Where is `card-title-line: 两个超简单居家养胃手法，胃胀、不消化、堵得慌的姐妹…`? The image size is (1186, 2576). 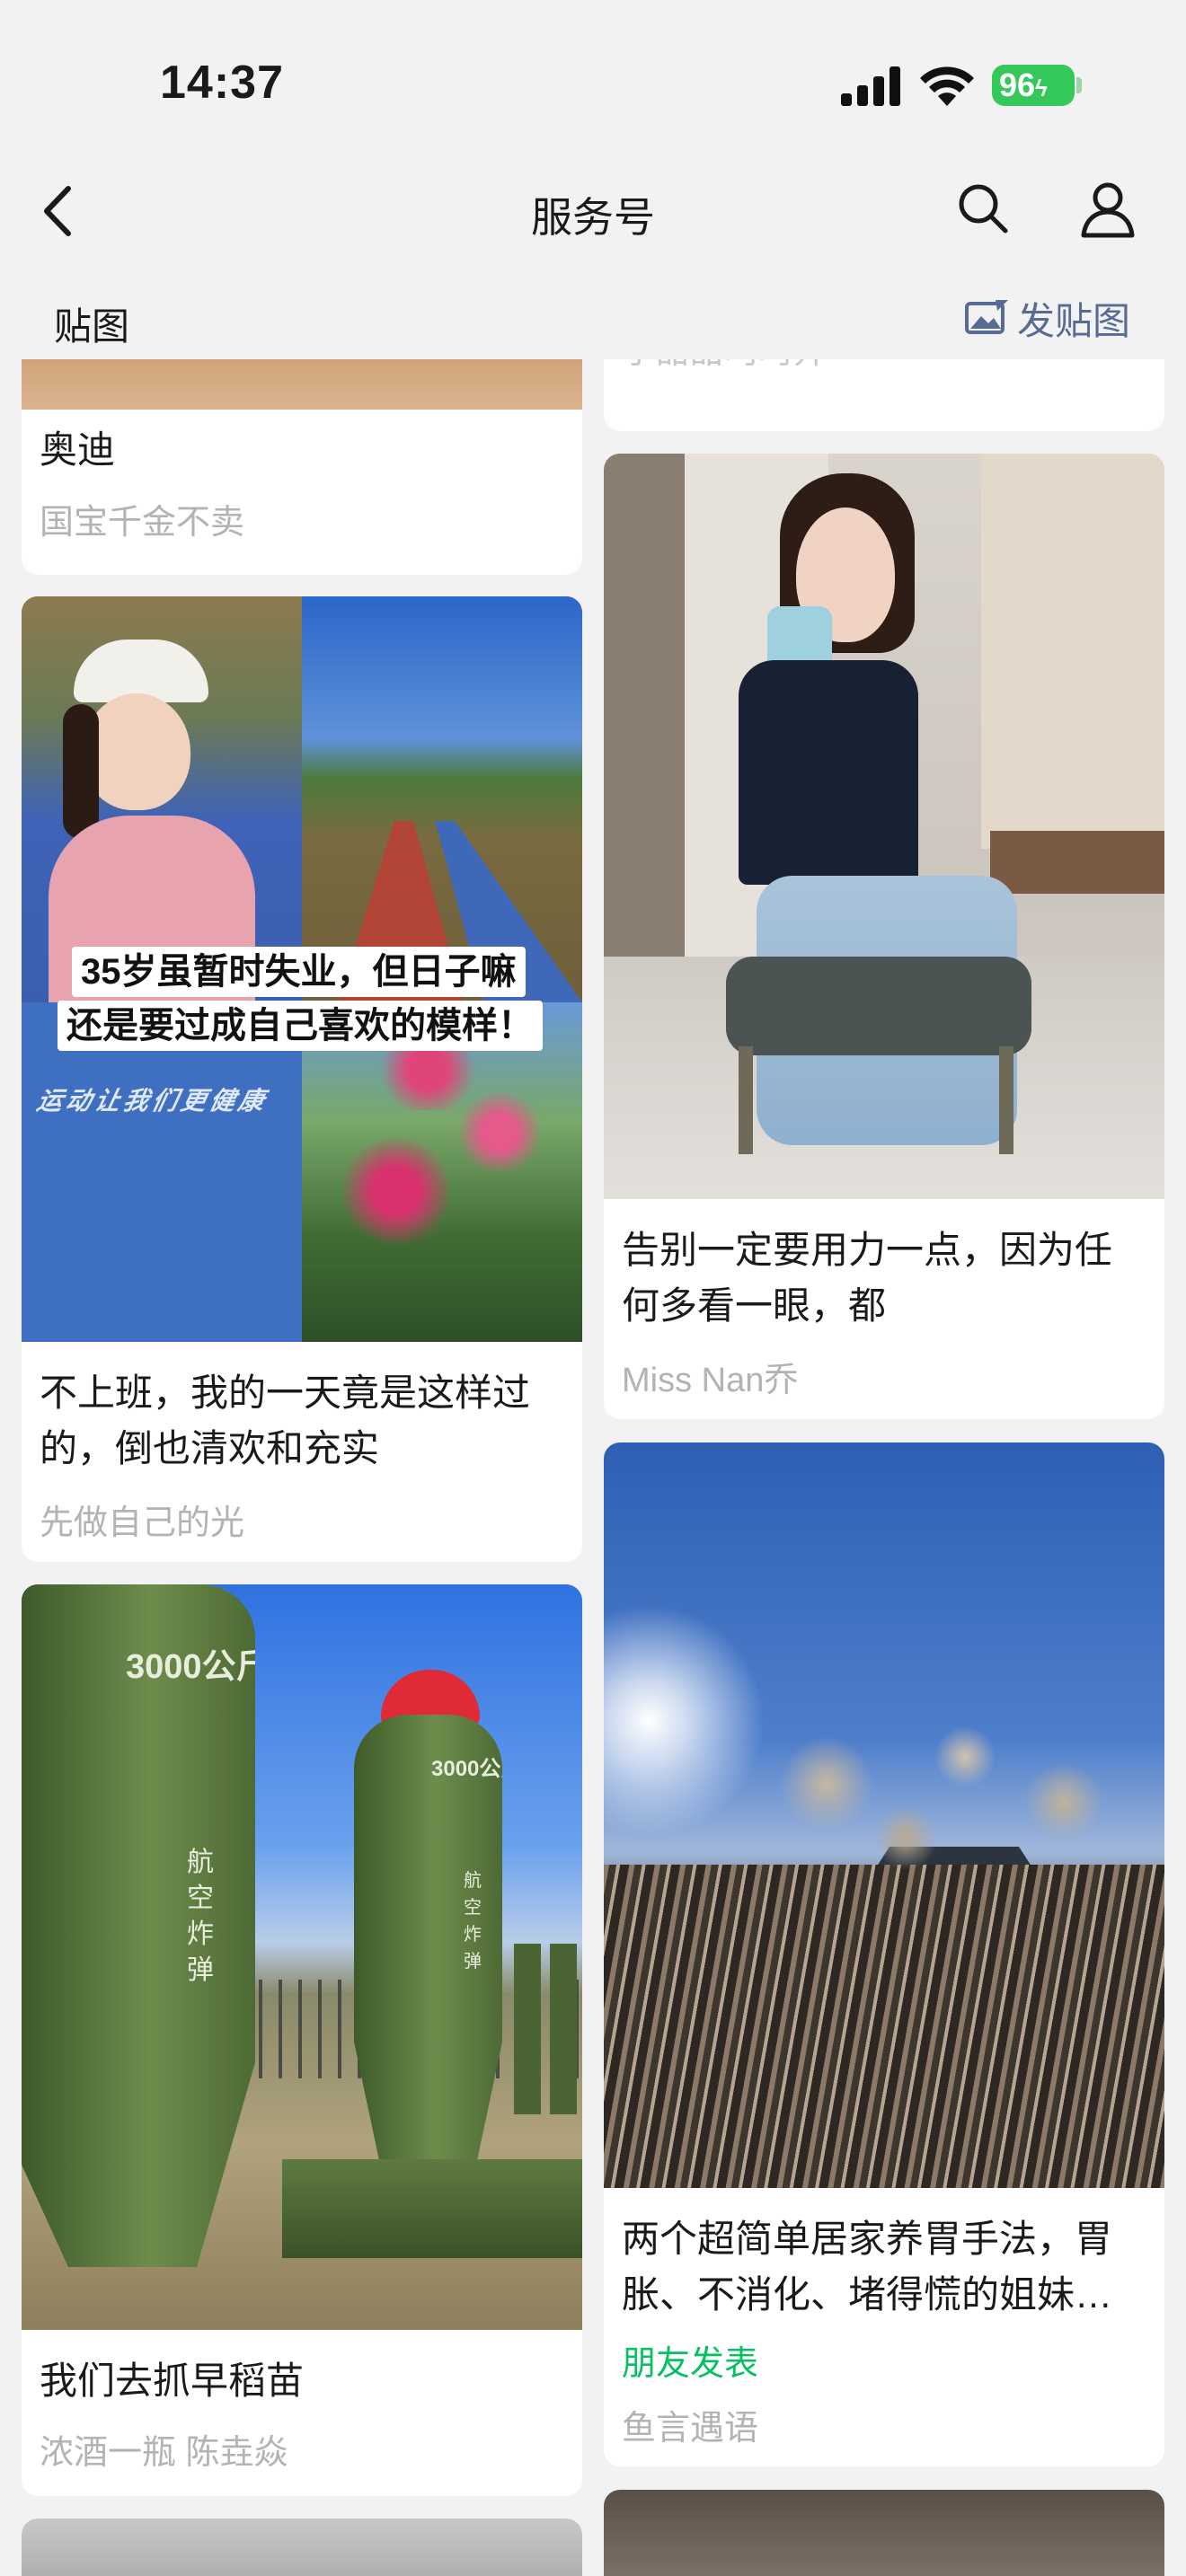
card-title-line: 两个超简单居家养胃手法，胃胀、不消化、堵得慌的姐妹… is located at coordinates (867, 2267).